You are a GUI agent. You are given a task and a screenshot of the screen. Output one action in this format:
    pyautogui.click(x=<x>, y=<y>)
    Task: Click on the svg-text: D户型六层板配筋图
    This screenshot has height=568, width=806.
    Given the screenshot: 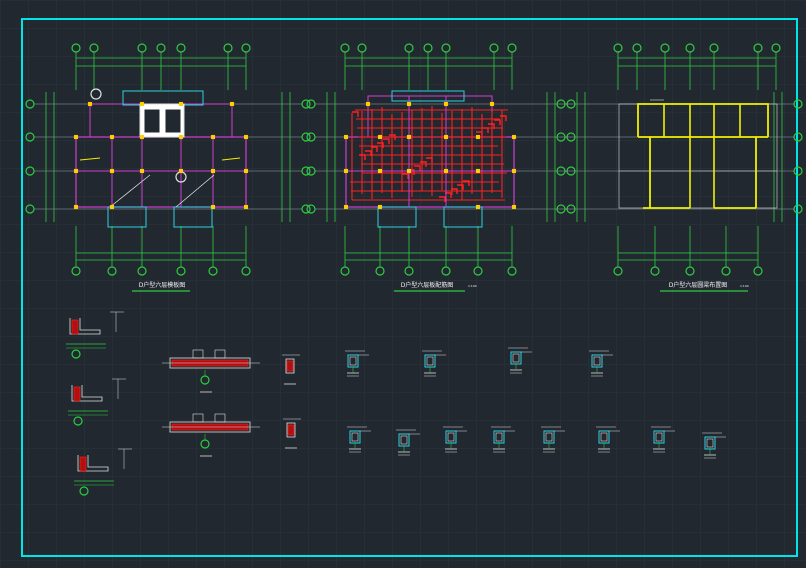 What is the action you would take?
    pyautogui.click(x=427, y=285)
    